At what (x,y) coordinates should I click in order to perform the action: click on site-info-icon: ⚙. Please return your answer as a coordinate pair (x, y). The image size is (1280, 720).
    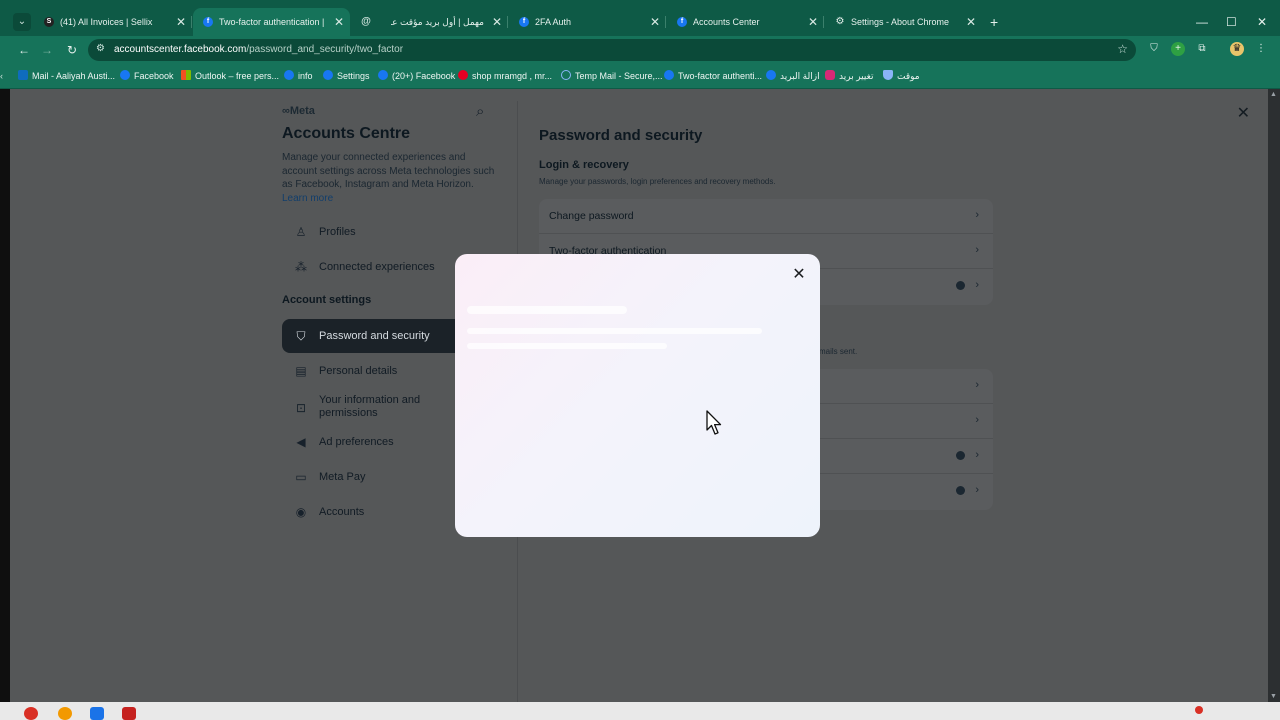
    Looking at the image, I should click on (100, 48).